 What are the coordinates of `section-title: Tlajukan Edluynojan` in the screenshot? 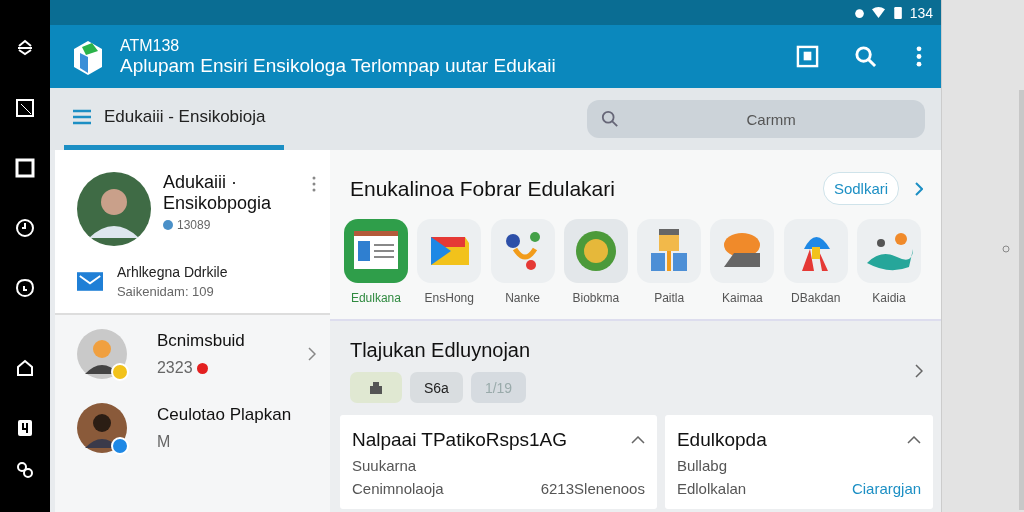 It's located at (440, 350).